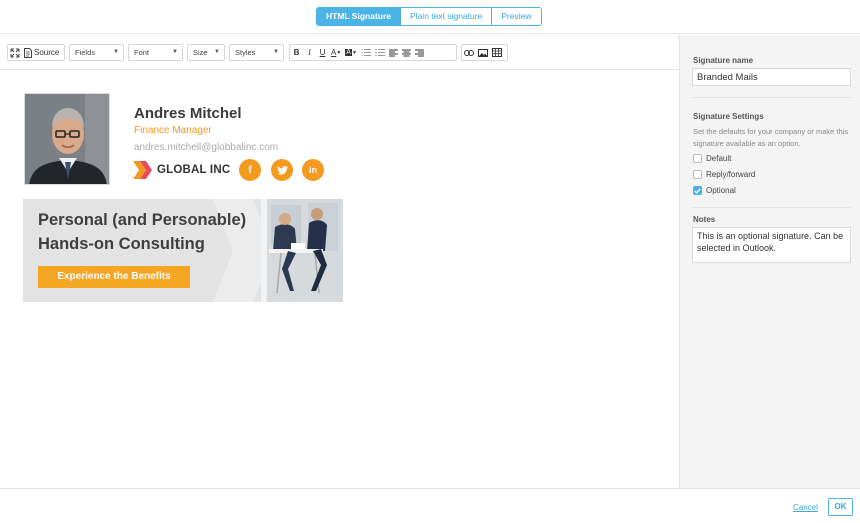 The image size is (860, 523). I want to click on twitter-icon, so click(282, 170).